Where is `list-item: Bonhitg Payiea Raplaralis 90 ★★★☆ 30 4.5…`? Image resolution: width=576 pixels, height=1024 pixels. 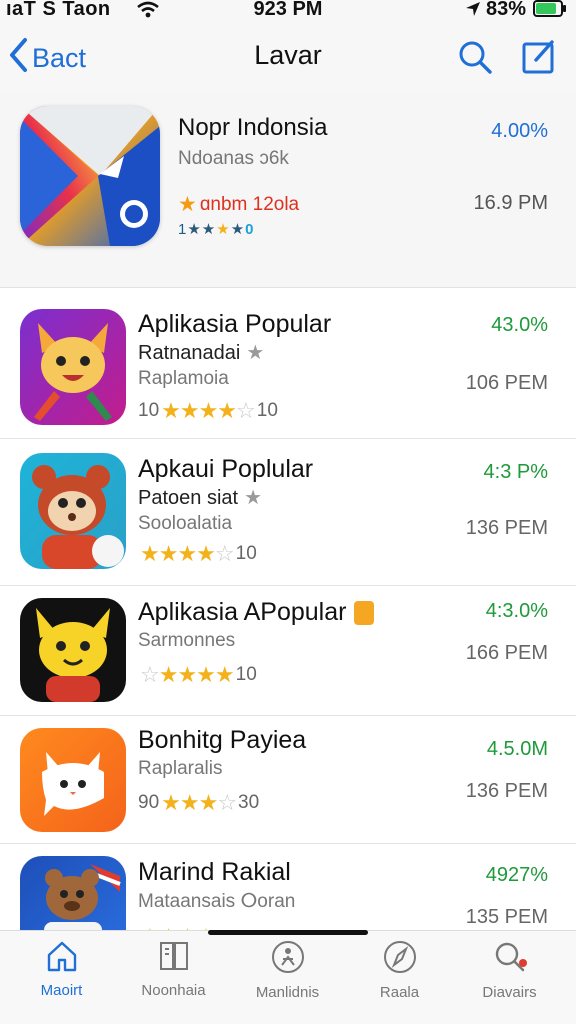 list-item: Bonhitg Payiea Raplaralis 90 ★★★☆ 30 4.5… is located at coordinates (288, 780).